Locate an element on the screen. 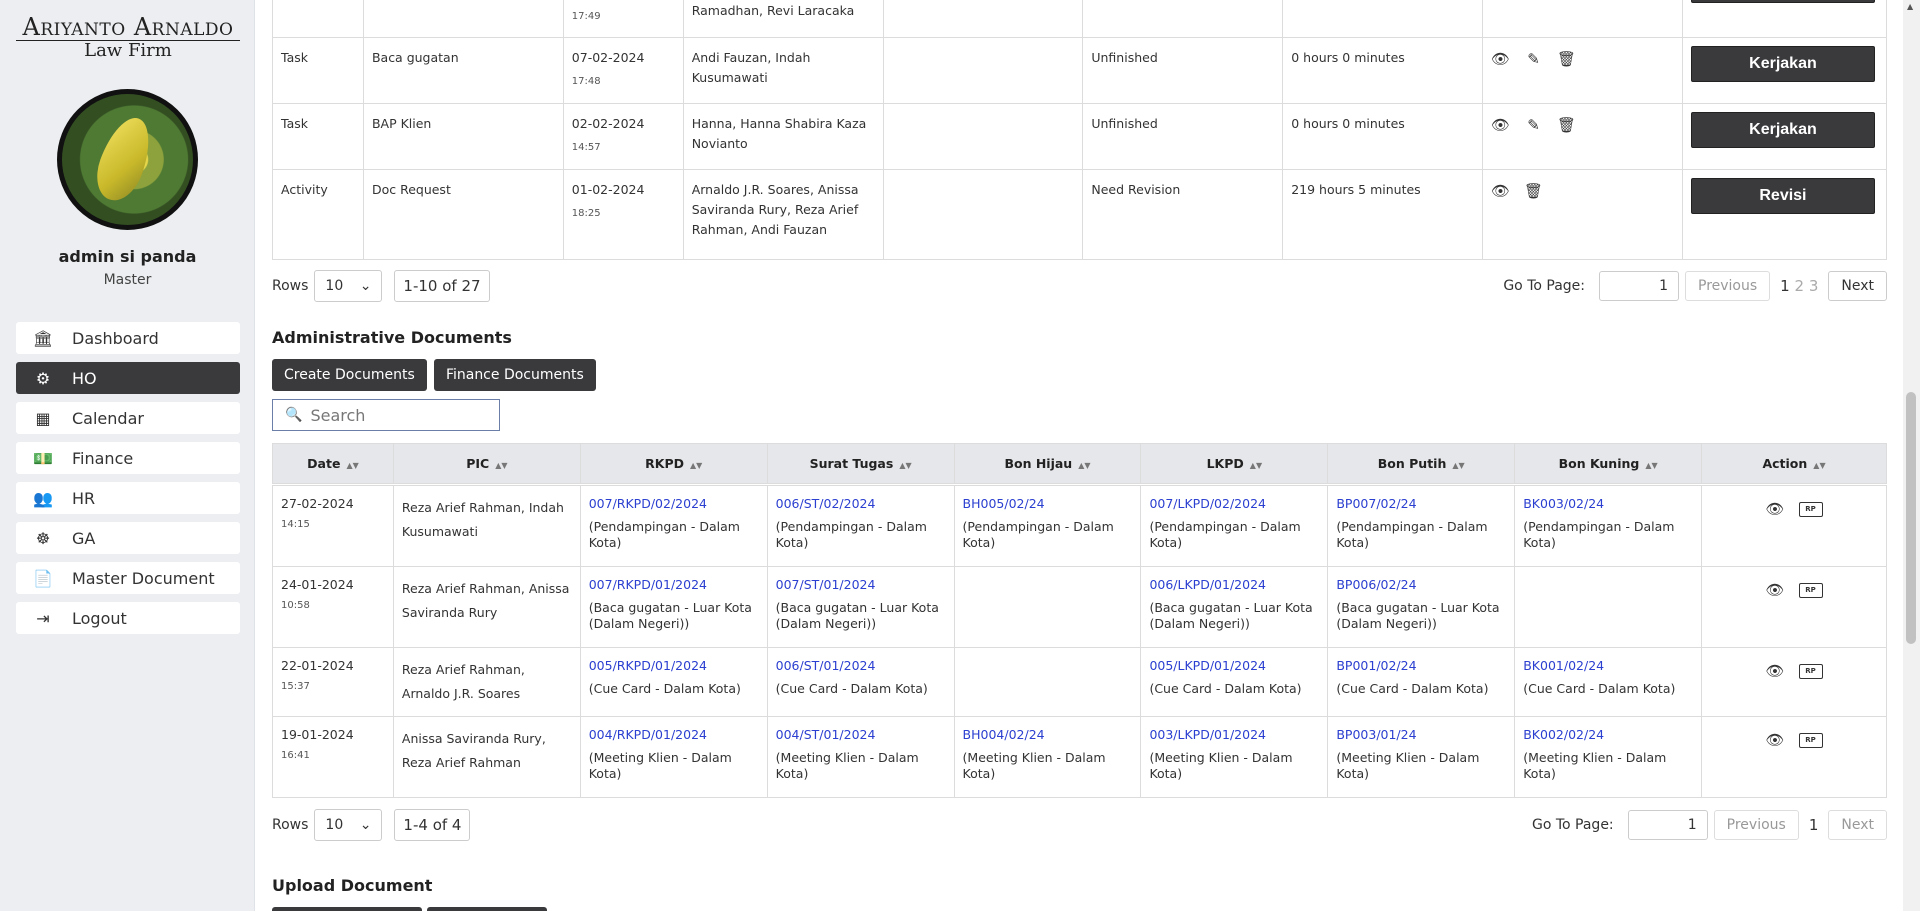 The height and width of the screenshot is (911, 1920). sidebar-item-logout: ⇥ Logout is located at coordinates (128, 618).